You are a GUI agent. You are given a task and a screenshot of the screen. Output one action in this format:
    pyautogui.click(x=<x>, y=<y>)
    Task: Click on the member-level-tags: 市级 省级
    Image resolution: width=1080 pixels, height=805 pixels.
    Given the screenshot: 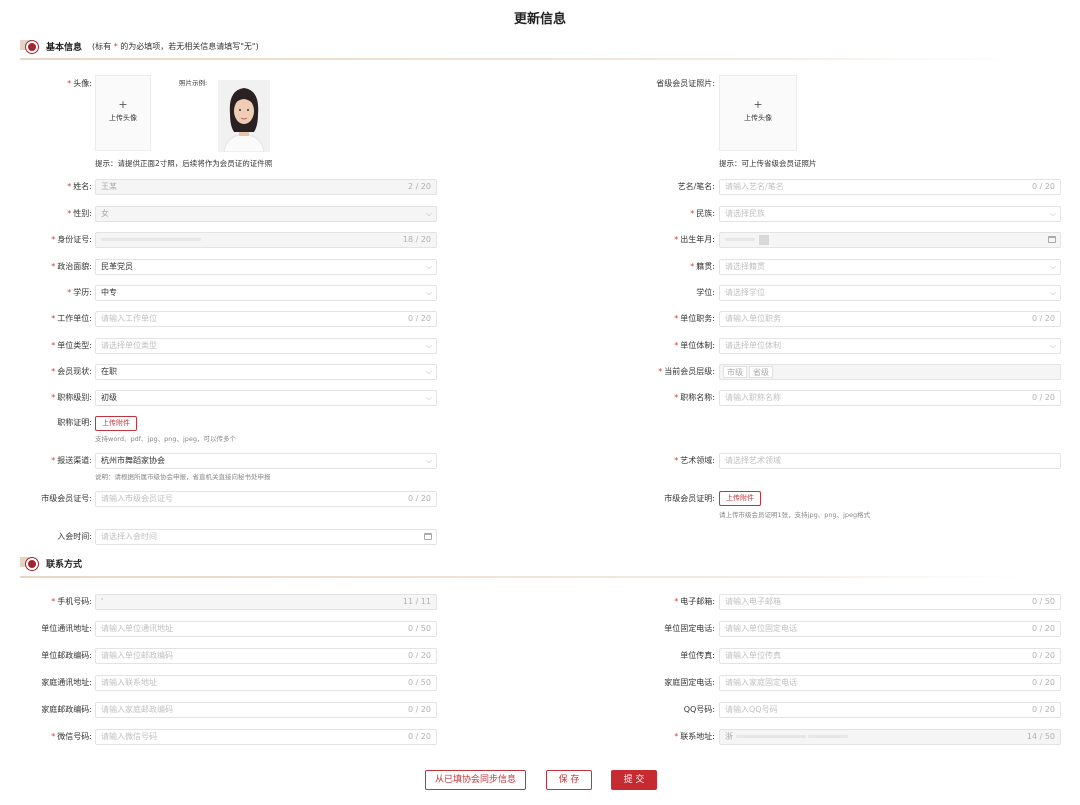 What is the action you would take?
    pyautogui.click(x=890, y=372)
    